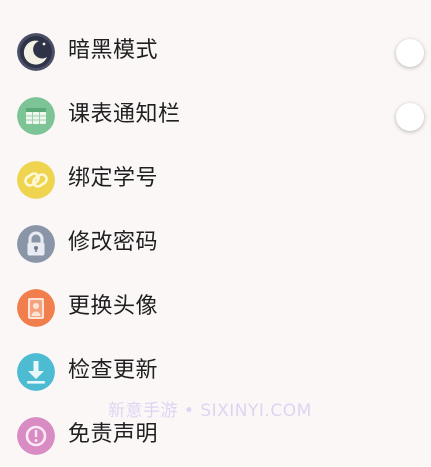  Describe the element at coordinates (36, 372) in the screenshot. I see `download-icon` at that location.